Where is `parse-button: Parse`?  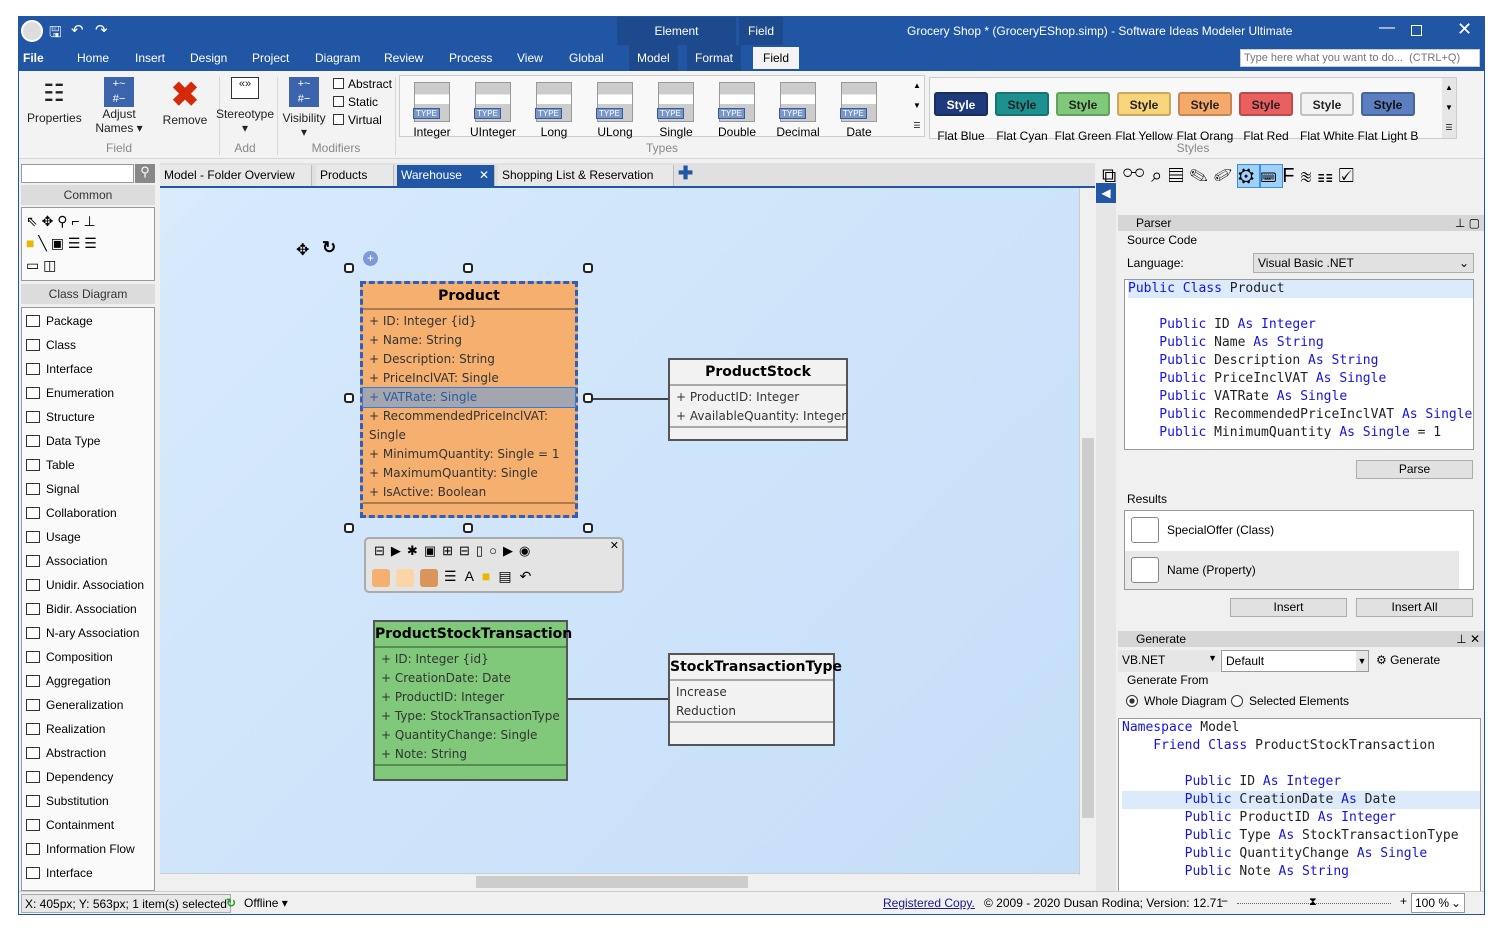 parse-button: Parse is located at coordinates (1414, 469).